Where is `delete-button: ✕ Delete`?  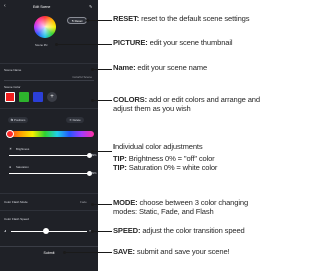 delete-button: ✕ Delete is located at coordinates (75, 120).